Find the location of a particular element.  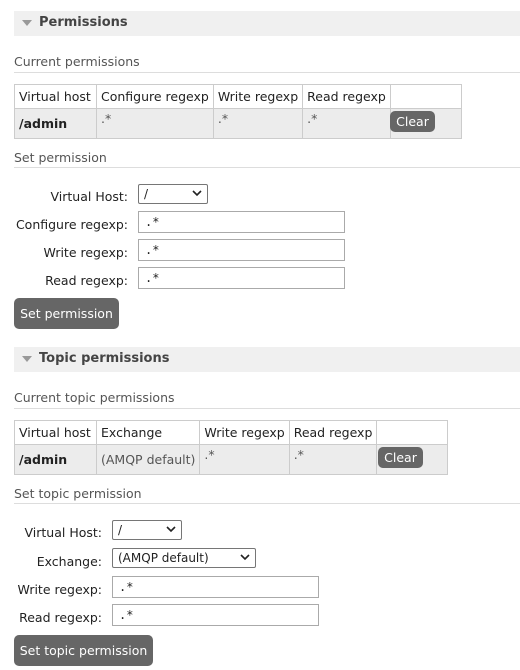

topic-permissions-section-title: Topic permissions is located at coordinates (104, 358).